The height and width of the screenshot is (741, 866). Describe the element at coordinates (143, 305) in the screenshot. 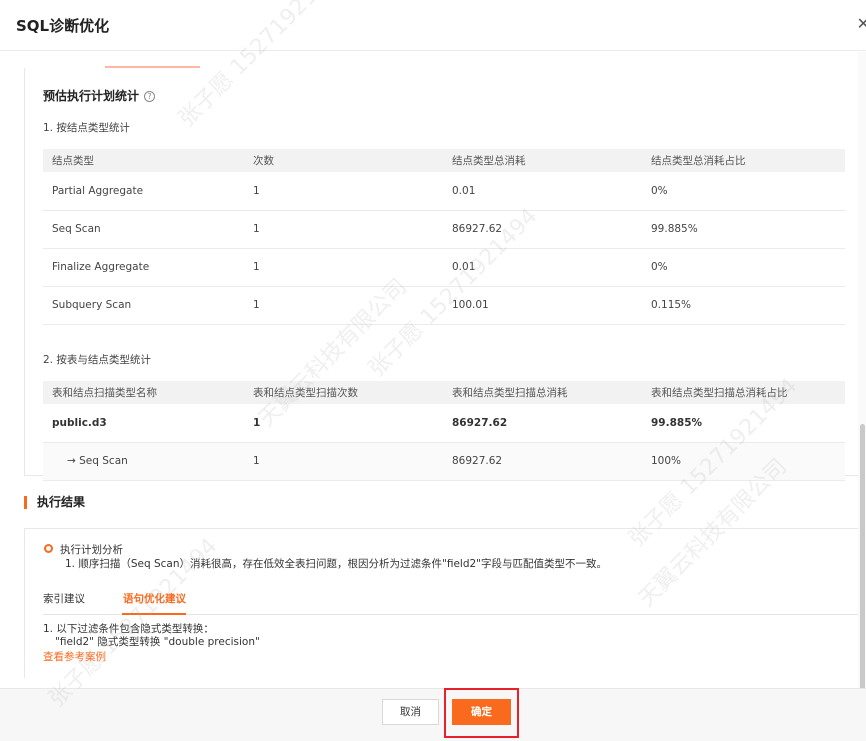

I see `table-cell: Subquery Scan` at that location.